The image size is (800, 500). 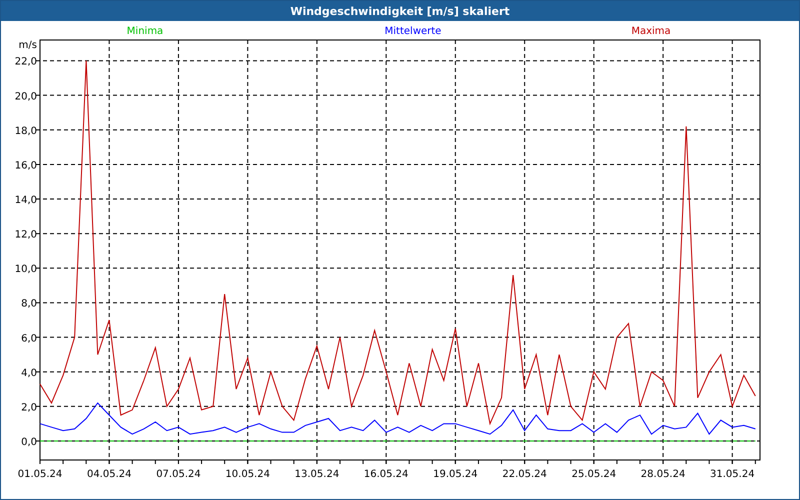 What do you see at coordinates (25, 270) in the screenshot?
I see `y-tick-label: 10,0` at bounding box center [25, 270].